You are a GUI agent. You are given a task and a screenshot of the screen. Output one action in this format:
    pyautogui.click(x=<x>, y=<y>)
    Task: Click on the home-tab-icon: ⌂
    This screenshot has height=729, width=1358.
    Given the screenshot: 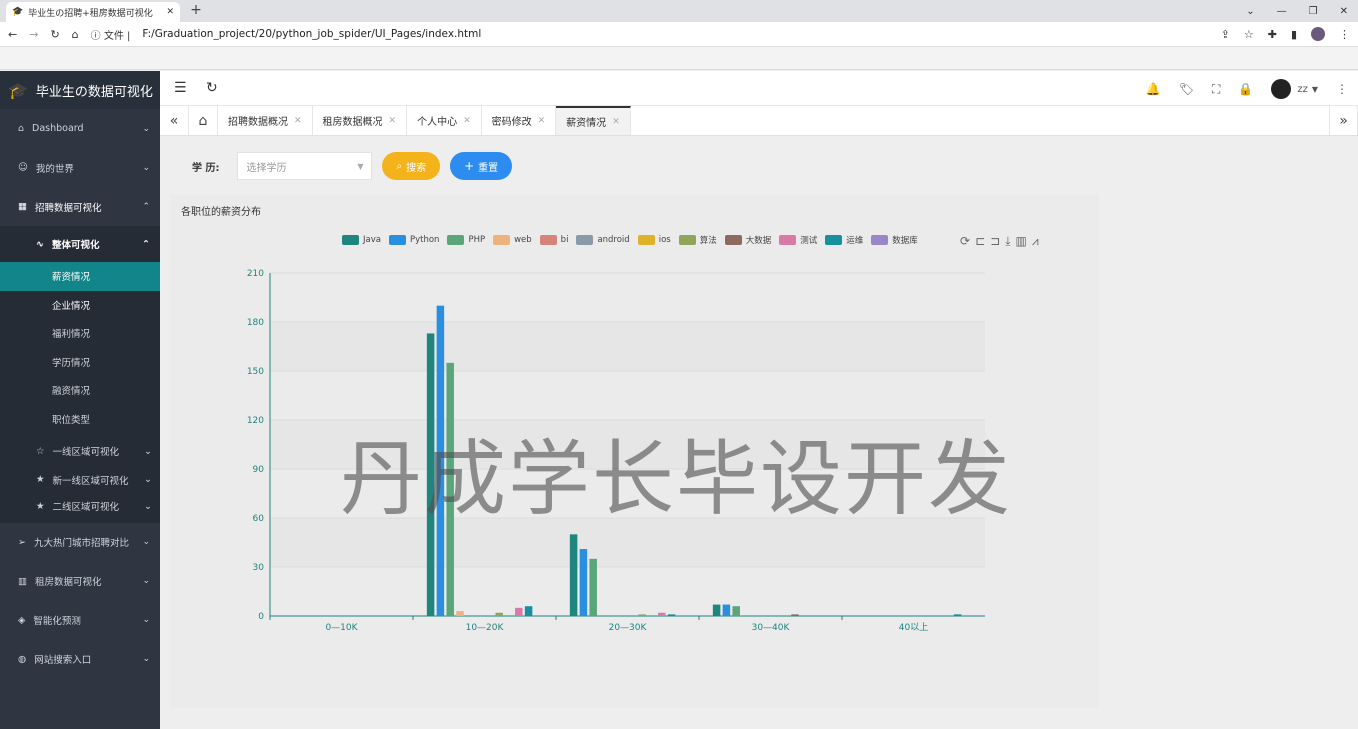 What is the action you would take?
    pyautogui.click(x=203, y=120)
    